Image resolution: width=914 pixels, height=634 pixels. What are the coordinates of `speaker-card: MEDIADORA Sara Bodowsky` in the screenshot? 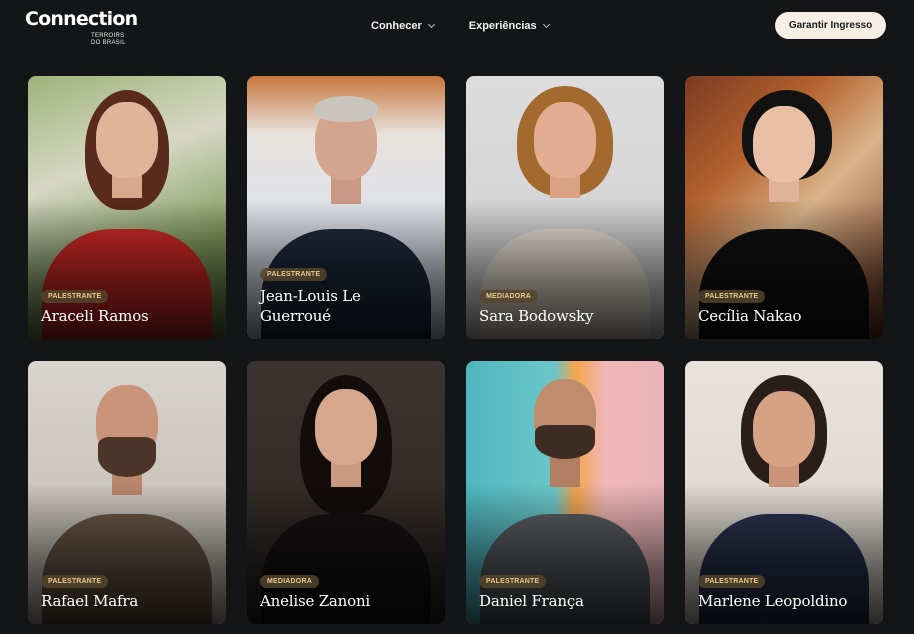 It's located at (565, 207).